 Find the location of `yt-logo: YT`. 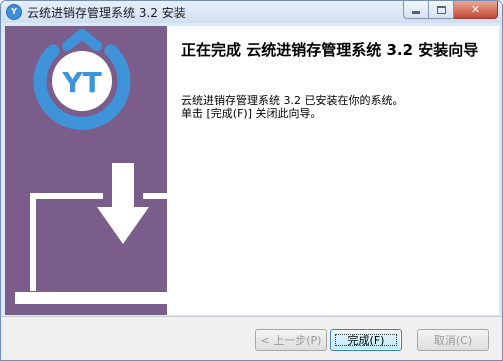

yt-logo: YT is located at coordinates (82, 79).